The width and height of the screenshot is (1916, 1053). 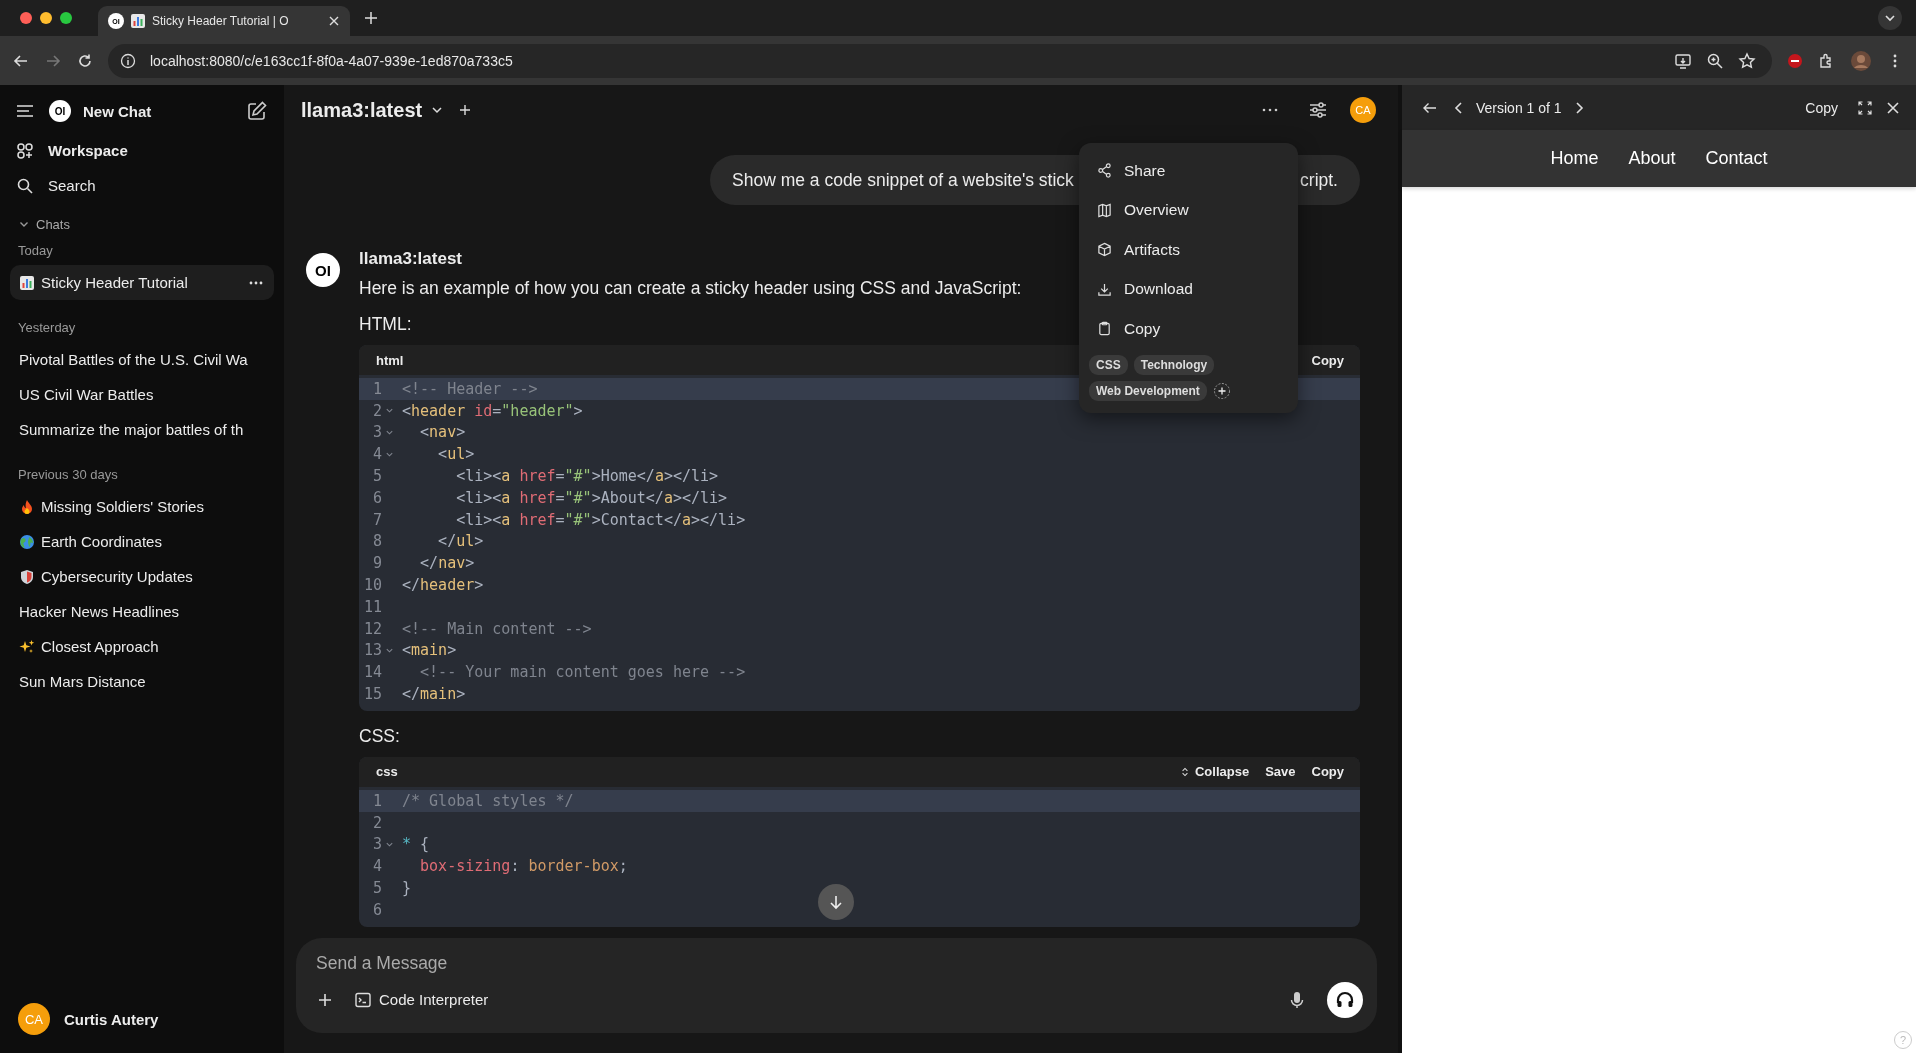 What do you see at coordinates (1174, 364) in the screenshot?
I see `tag-chip: Technology` at bounding box center [1174, 364].